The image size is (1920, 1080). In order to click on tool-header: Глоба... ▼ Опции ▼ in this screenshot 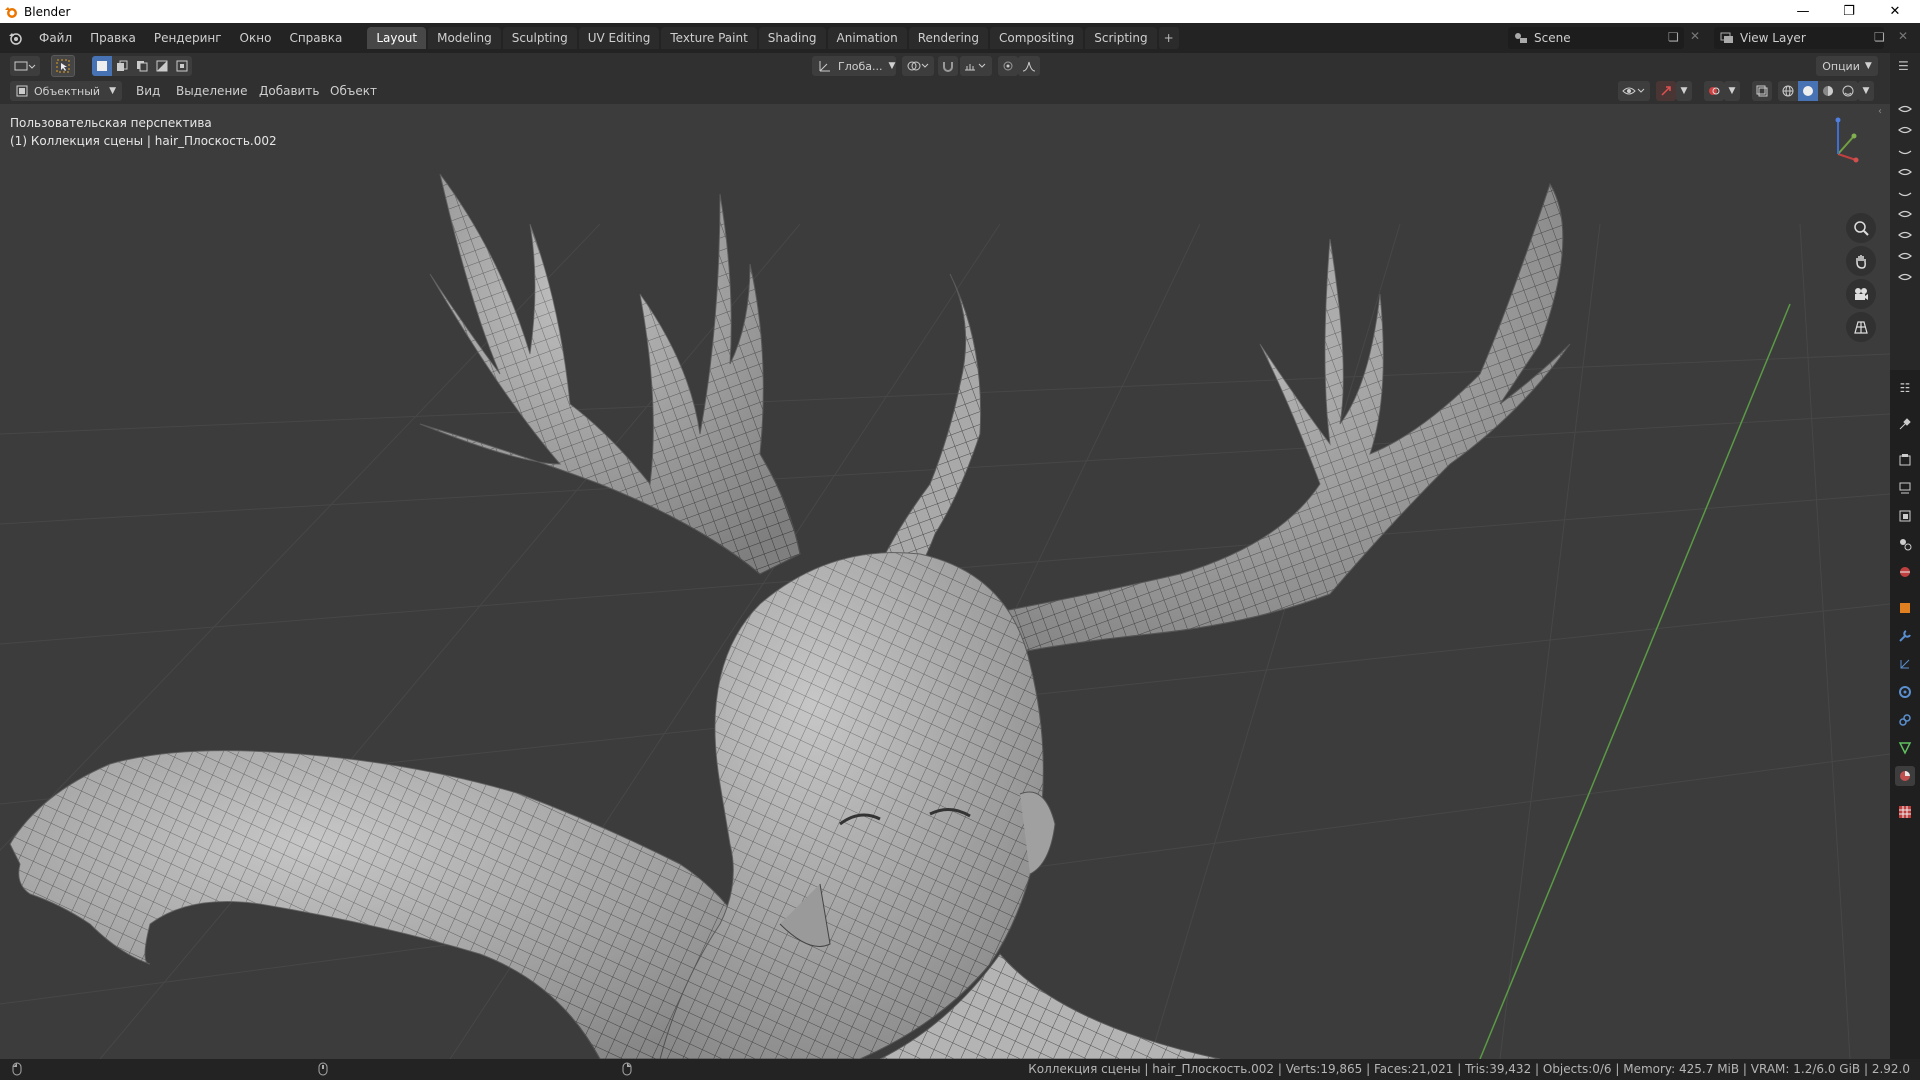, I will do `click(948, 66)`.